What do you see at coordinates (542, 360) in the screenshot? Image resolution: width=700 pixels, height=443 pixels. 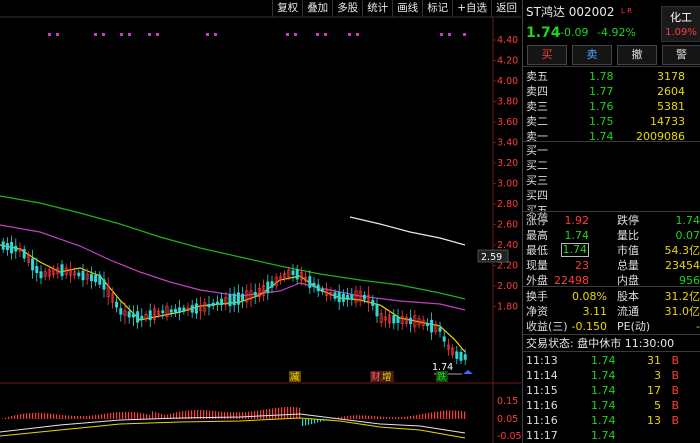 I see `tick-time: 11:13` at bounding box center [542, 360].